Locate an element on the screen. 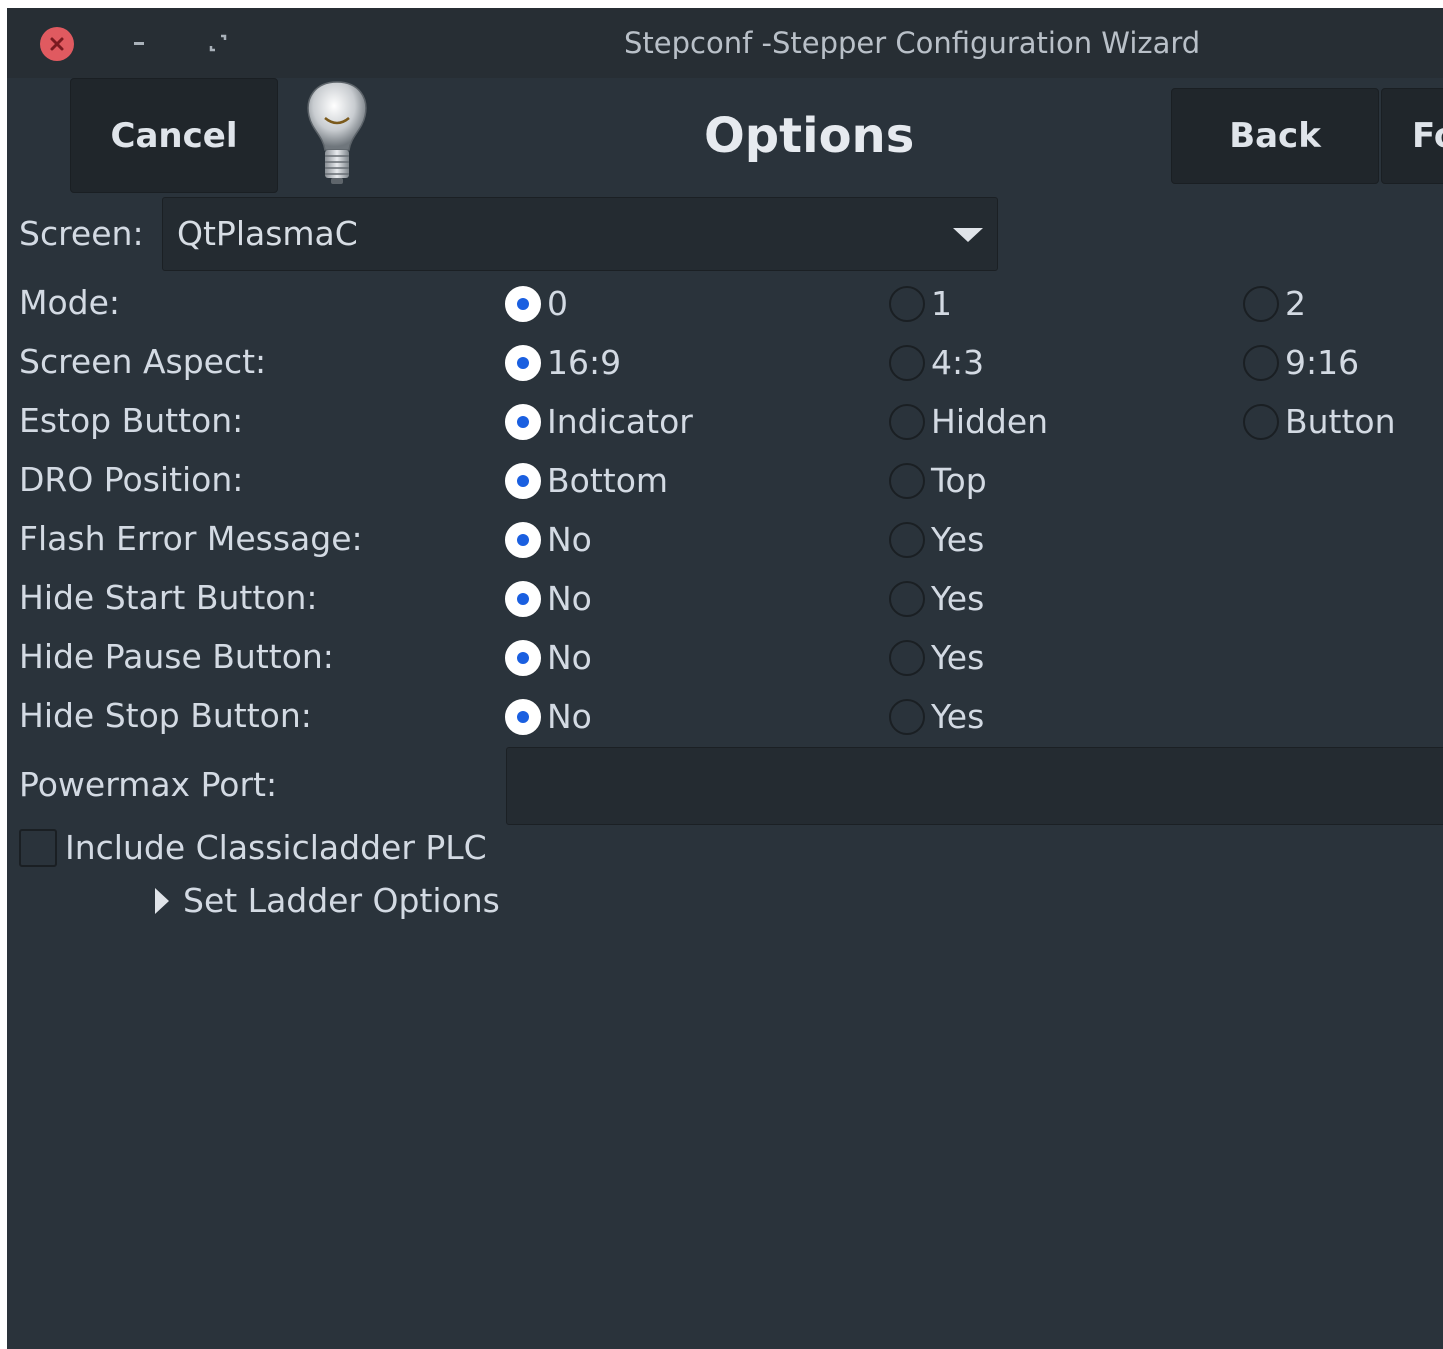 The width and height of the screenshot is (1443, 1349). radio-label: 2 is located at coordinates (1295, 303).